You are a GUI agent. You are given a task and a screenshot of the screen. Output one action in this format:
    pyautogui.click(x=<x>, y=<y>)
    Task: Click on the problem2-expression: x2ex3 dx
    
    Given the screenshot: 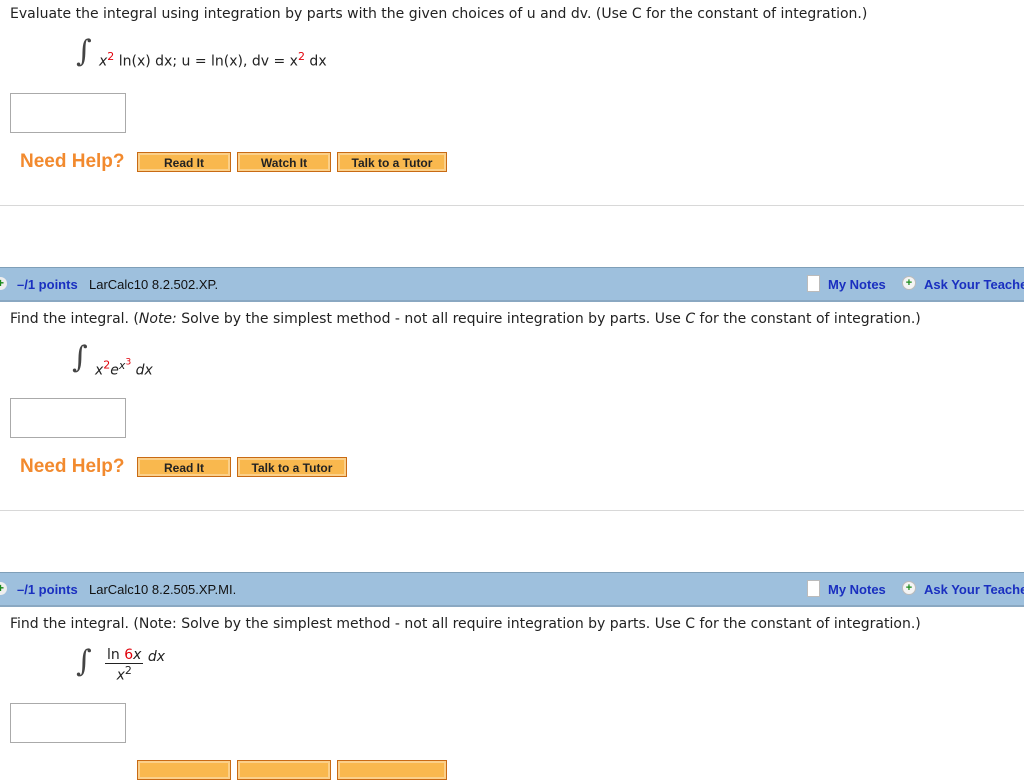 What is the action you would take?
    pyautogui.click(x=124, y=368)
    